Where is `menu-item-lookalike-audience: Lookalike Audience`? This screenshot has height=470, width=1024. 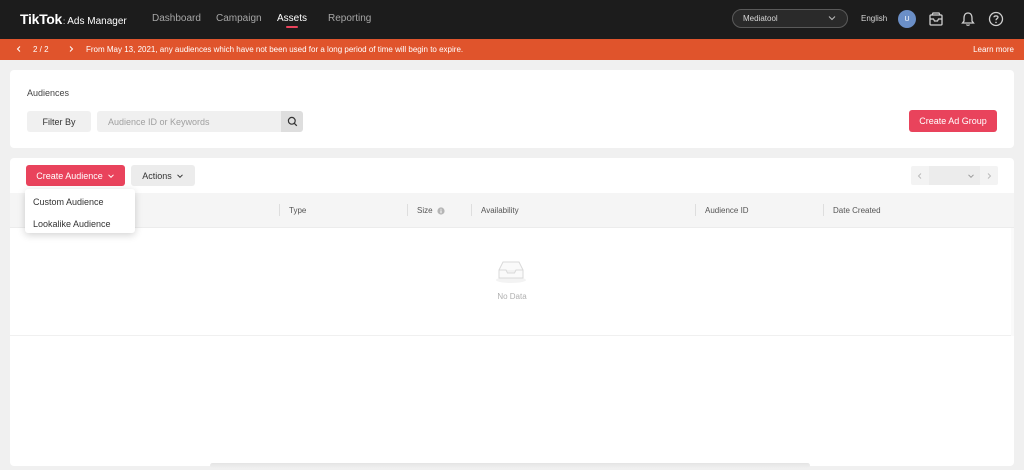 menu-item-lookalike-audience: Lookalike Audience is located at coordinates (80, 224).